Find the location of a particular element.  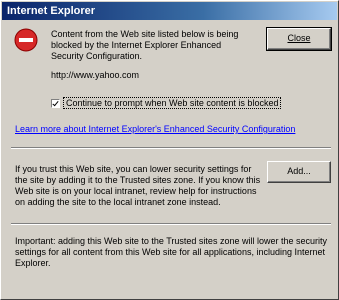

window-title: Internet Explorer is located at coordinates (51, 11).